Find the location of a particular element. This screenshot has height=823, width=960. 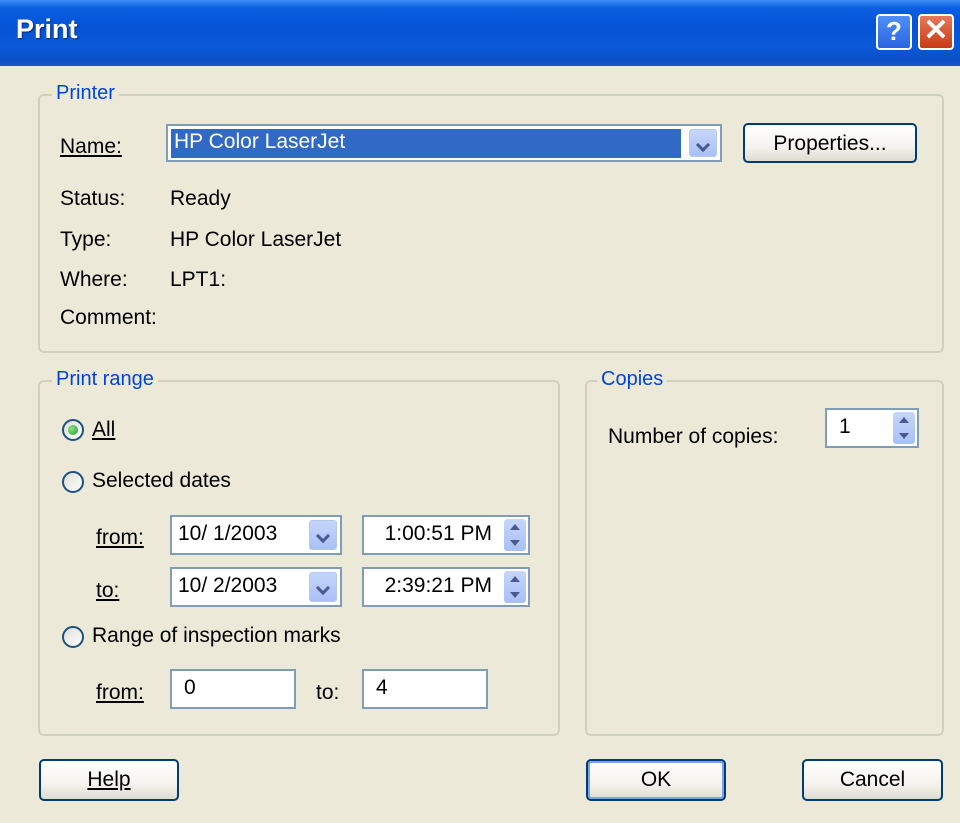

from-time-spinner: 1:00:51 PM is located at coordinates (446, 535).